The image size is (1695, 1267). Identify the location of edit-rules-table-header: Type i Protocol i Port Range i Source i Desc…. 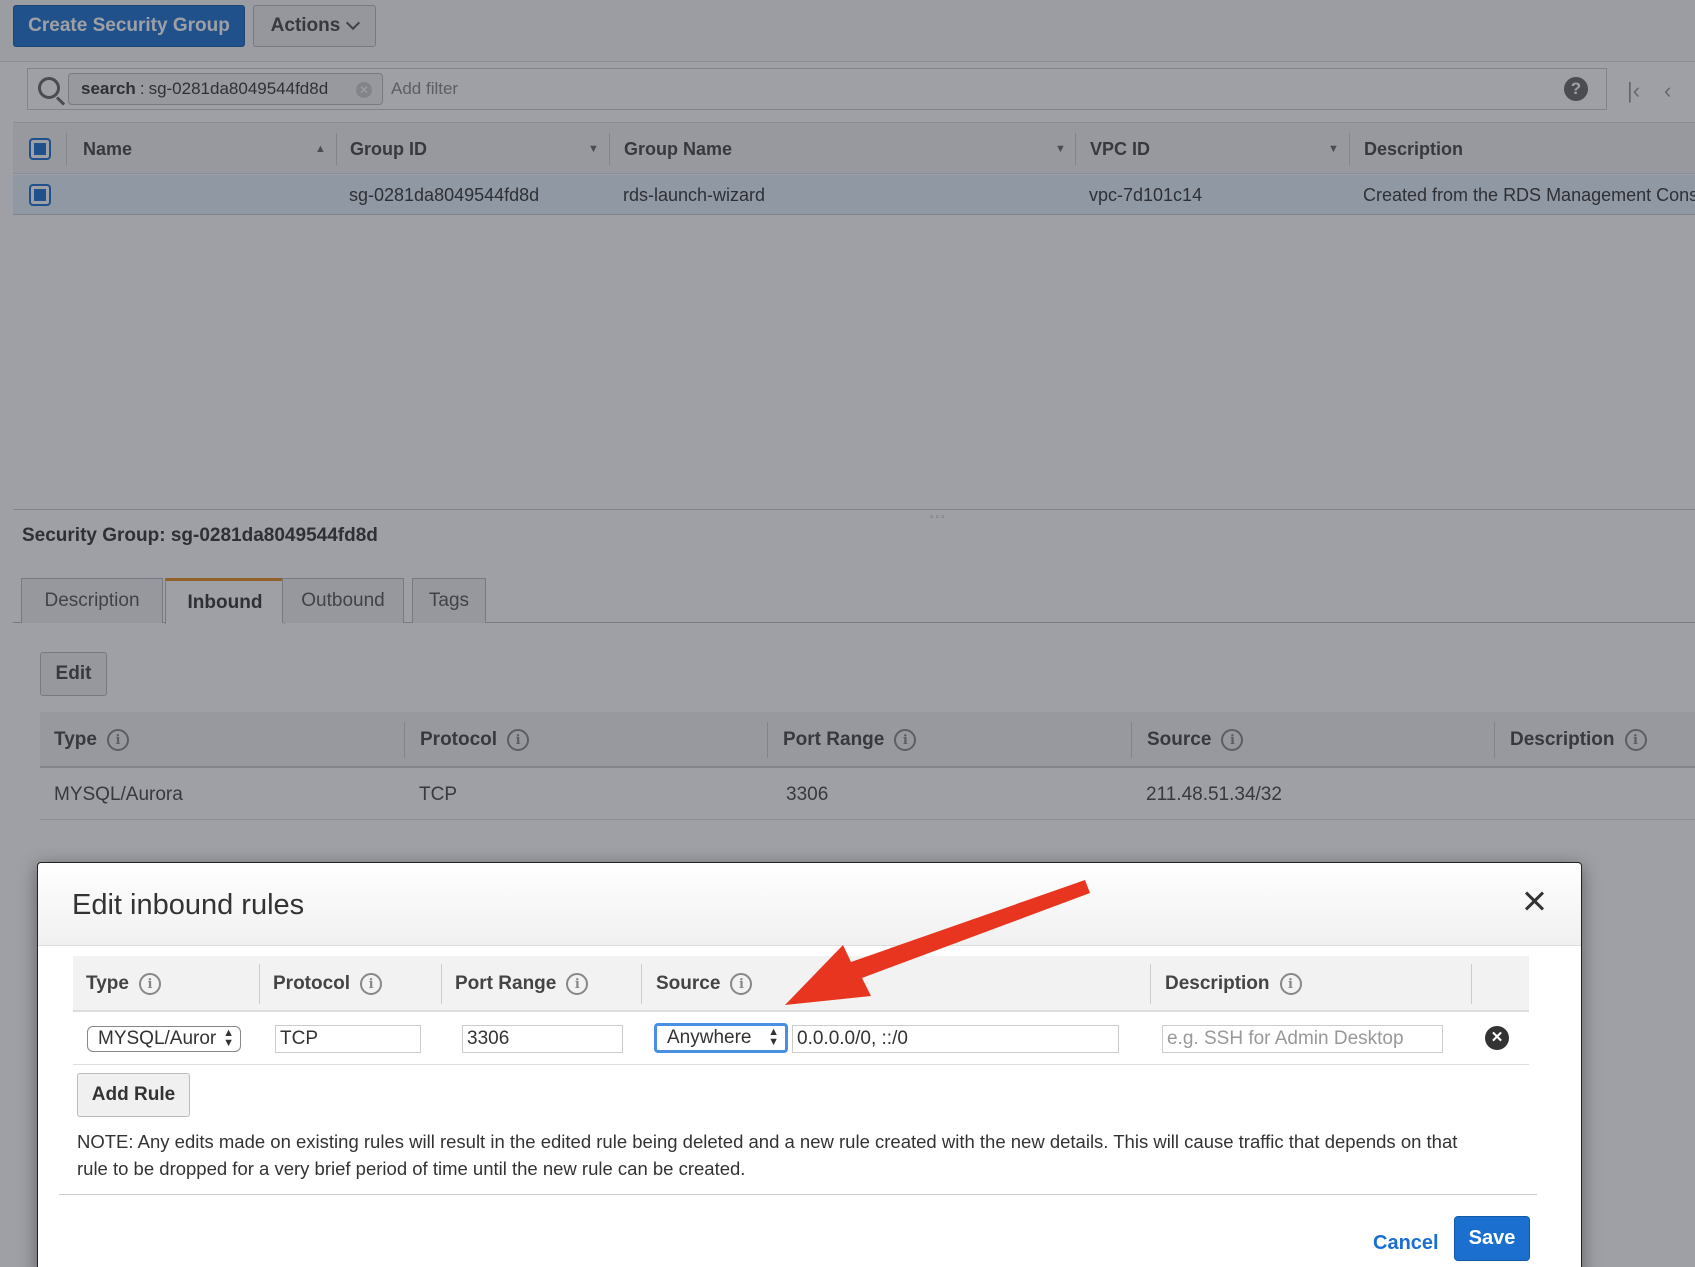
(801, 984).